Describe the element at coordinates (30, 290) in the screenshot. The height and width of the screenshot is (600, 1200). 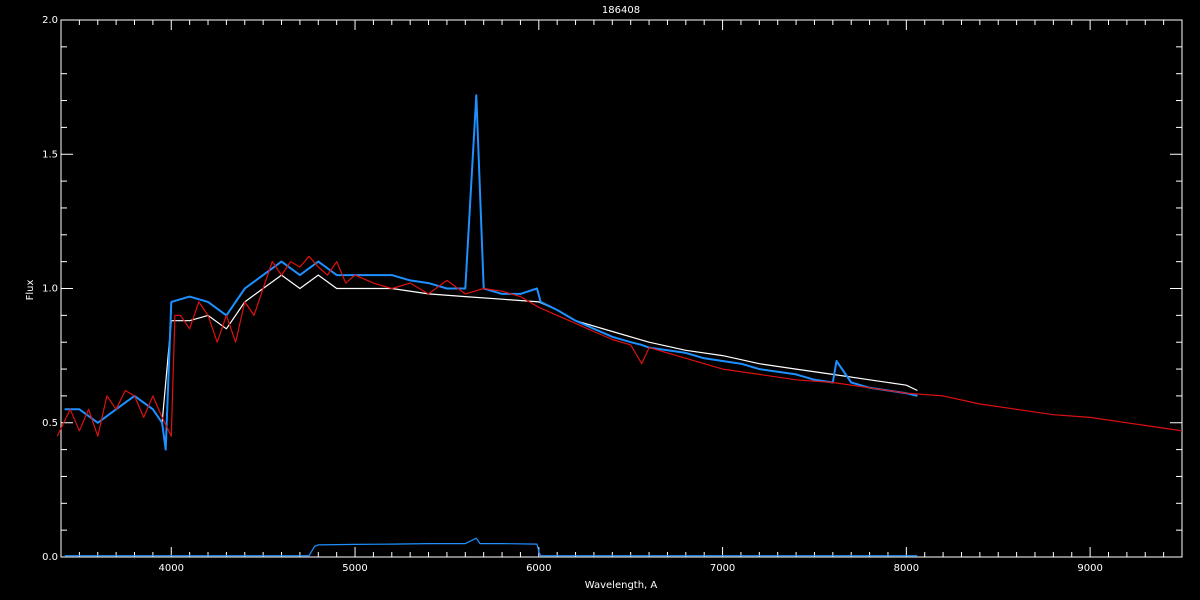
I see `y-axis-label: Flux` at that location.